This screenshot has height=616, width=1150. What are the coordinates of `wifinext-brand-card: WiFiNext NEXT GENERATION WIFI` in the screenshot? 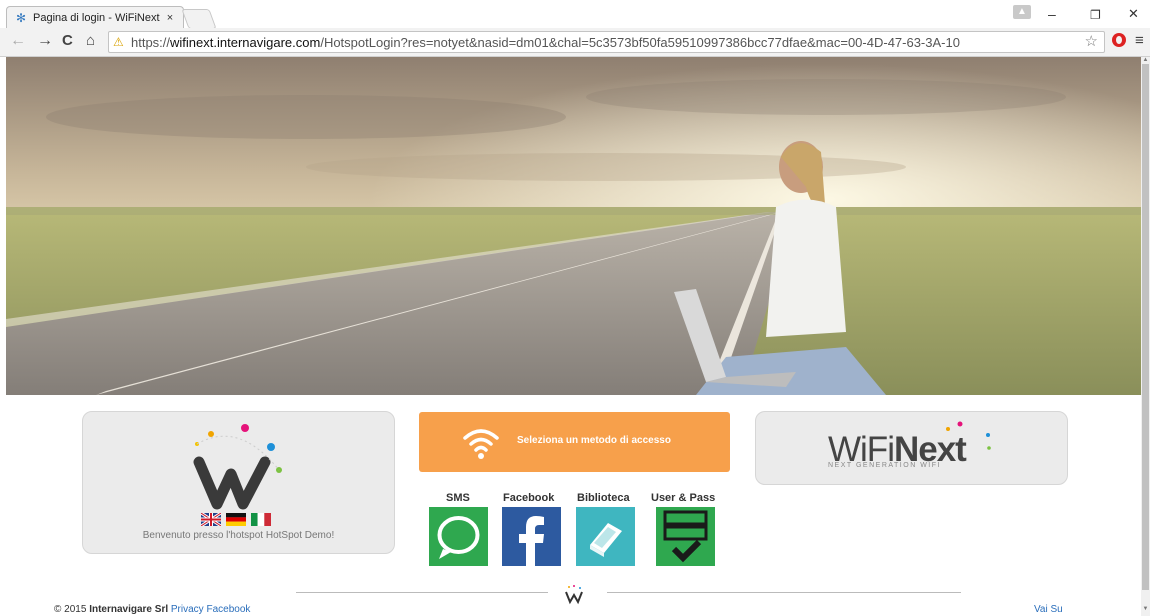 It's located at (911, 448).